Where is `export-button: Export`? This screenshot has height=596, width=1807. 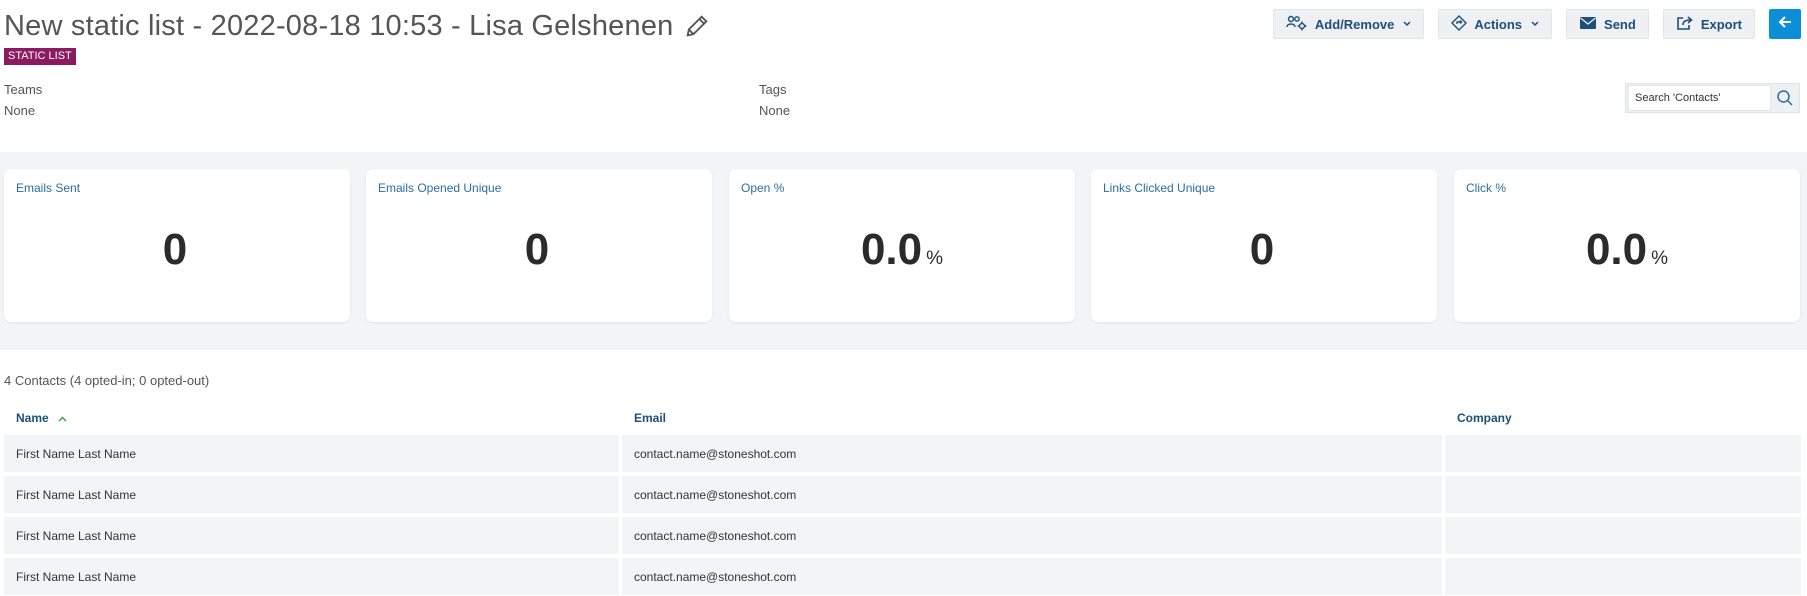
export-button: Export is located at coordinates (1708, 24).